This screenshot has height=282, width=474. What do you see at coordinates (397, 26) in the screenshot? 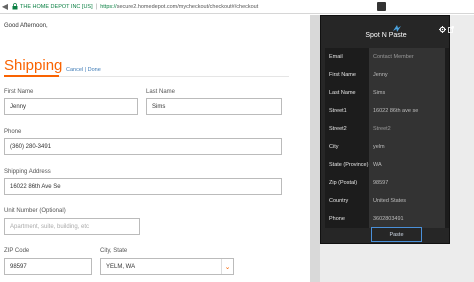
I see `spot-n-paste-logo-icon` at bounding box center [397, 26].